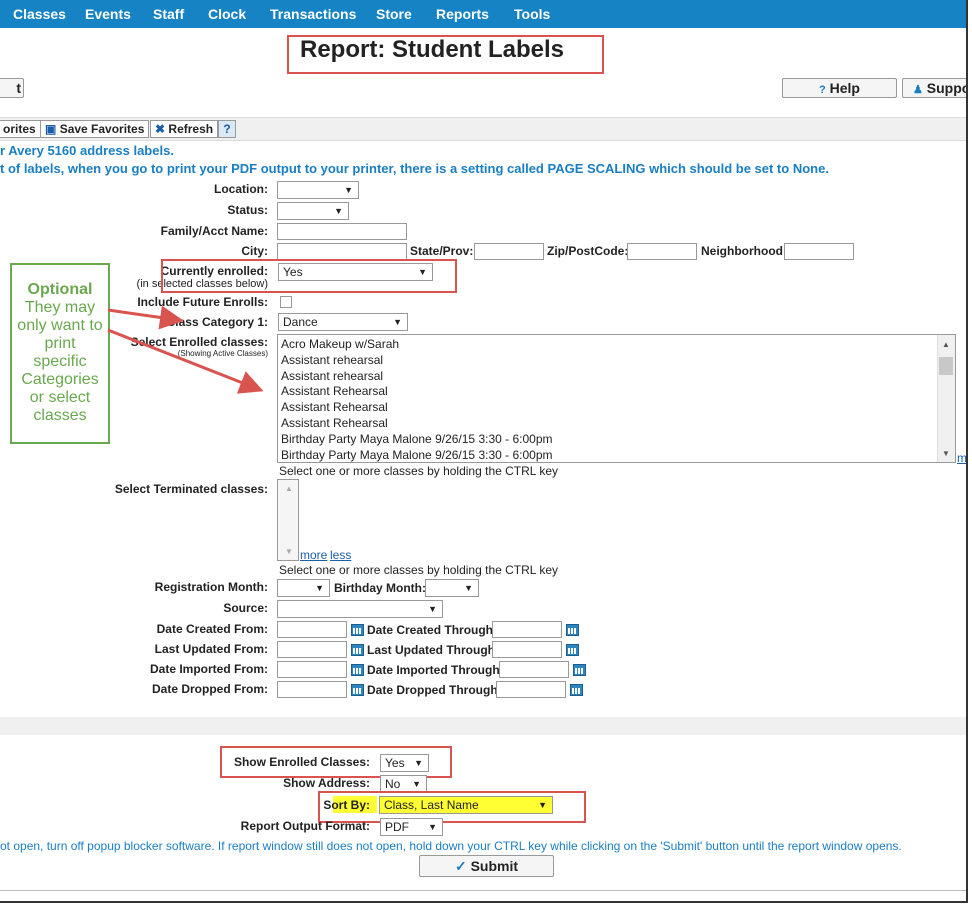 The height and width of the screenshot is (907, 972). I want to click on arrow-to-classes, so click(185, 361).